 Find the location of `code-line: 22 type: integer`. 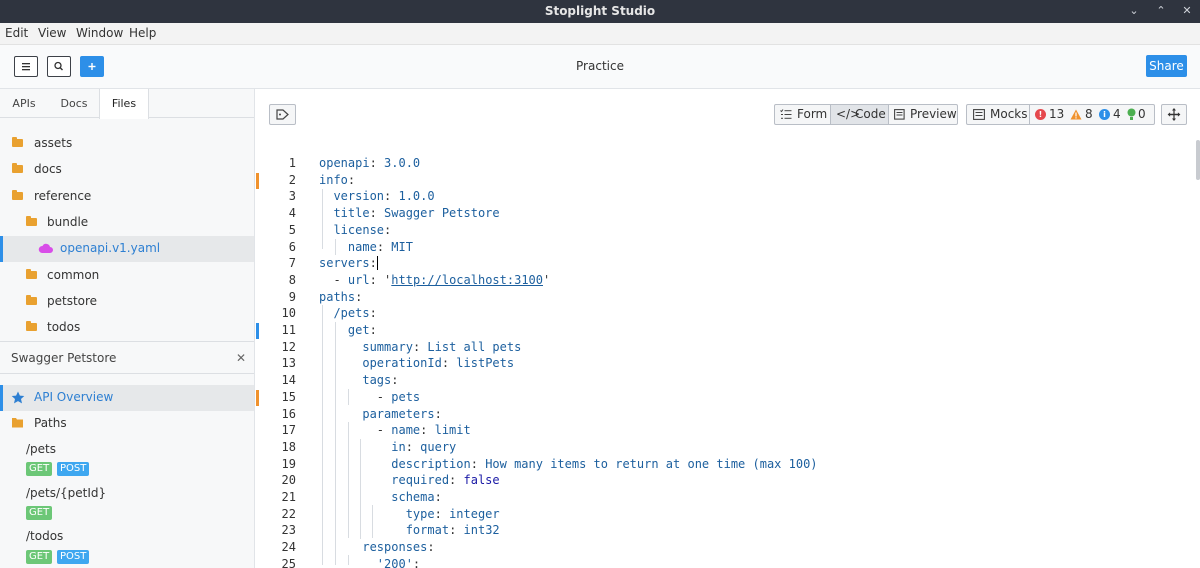

code-line: 22 type: integer is located at coordinates (390, 513).